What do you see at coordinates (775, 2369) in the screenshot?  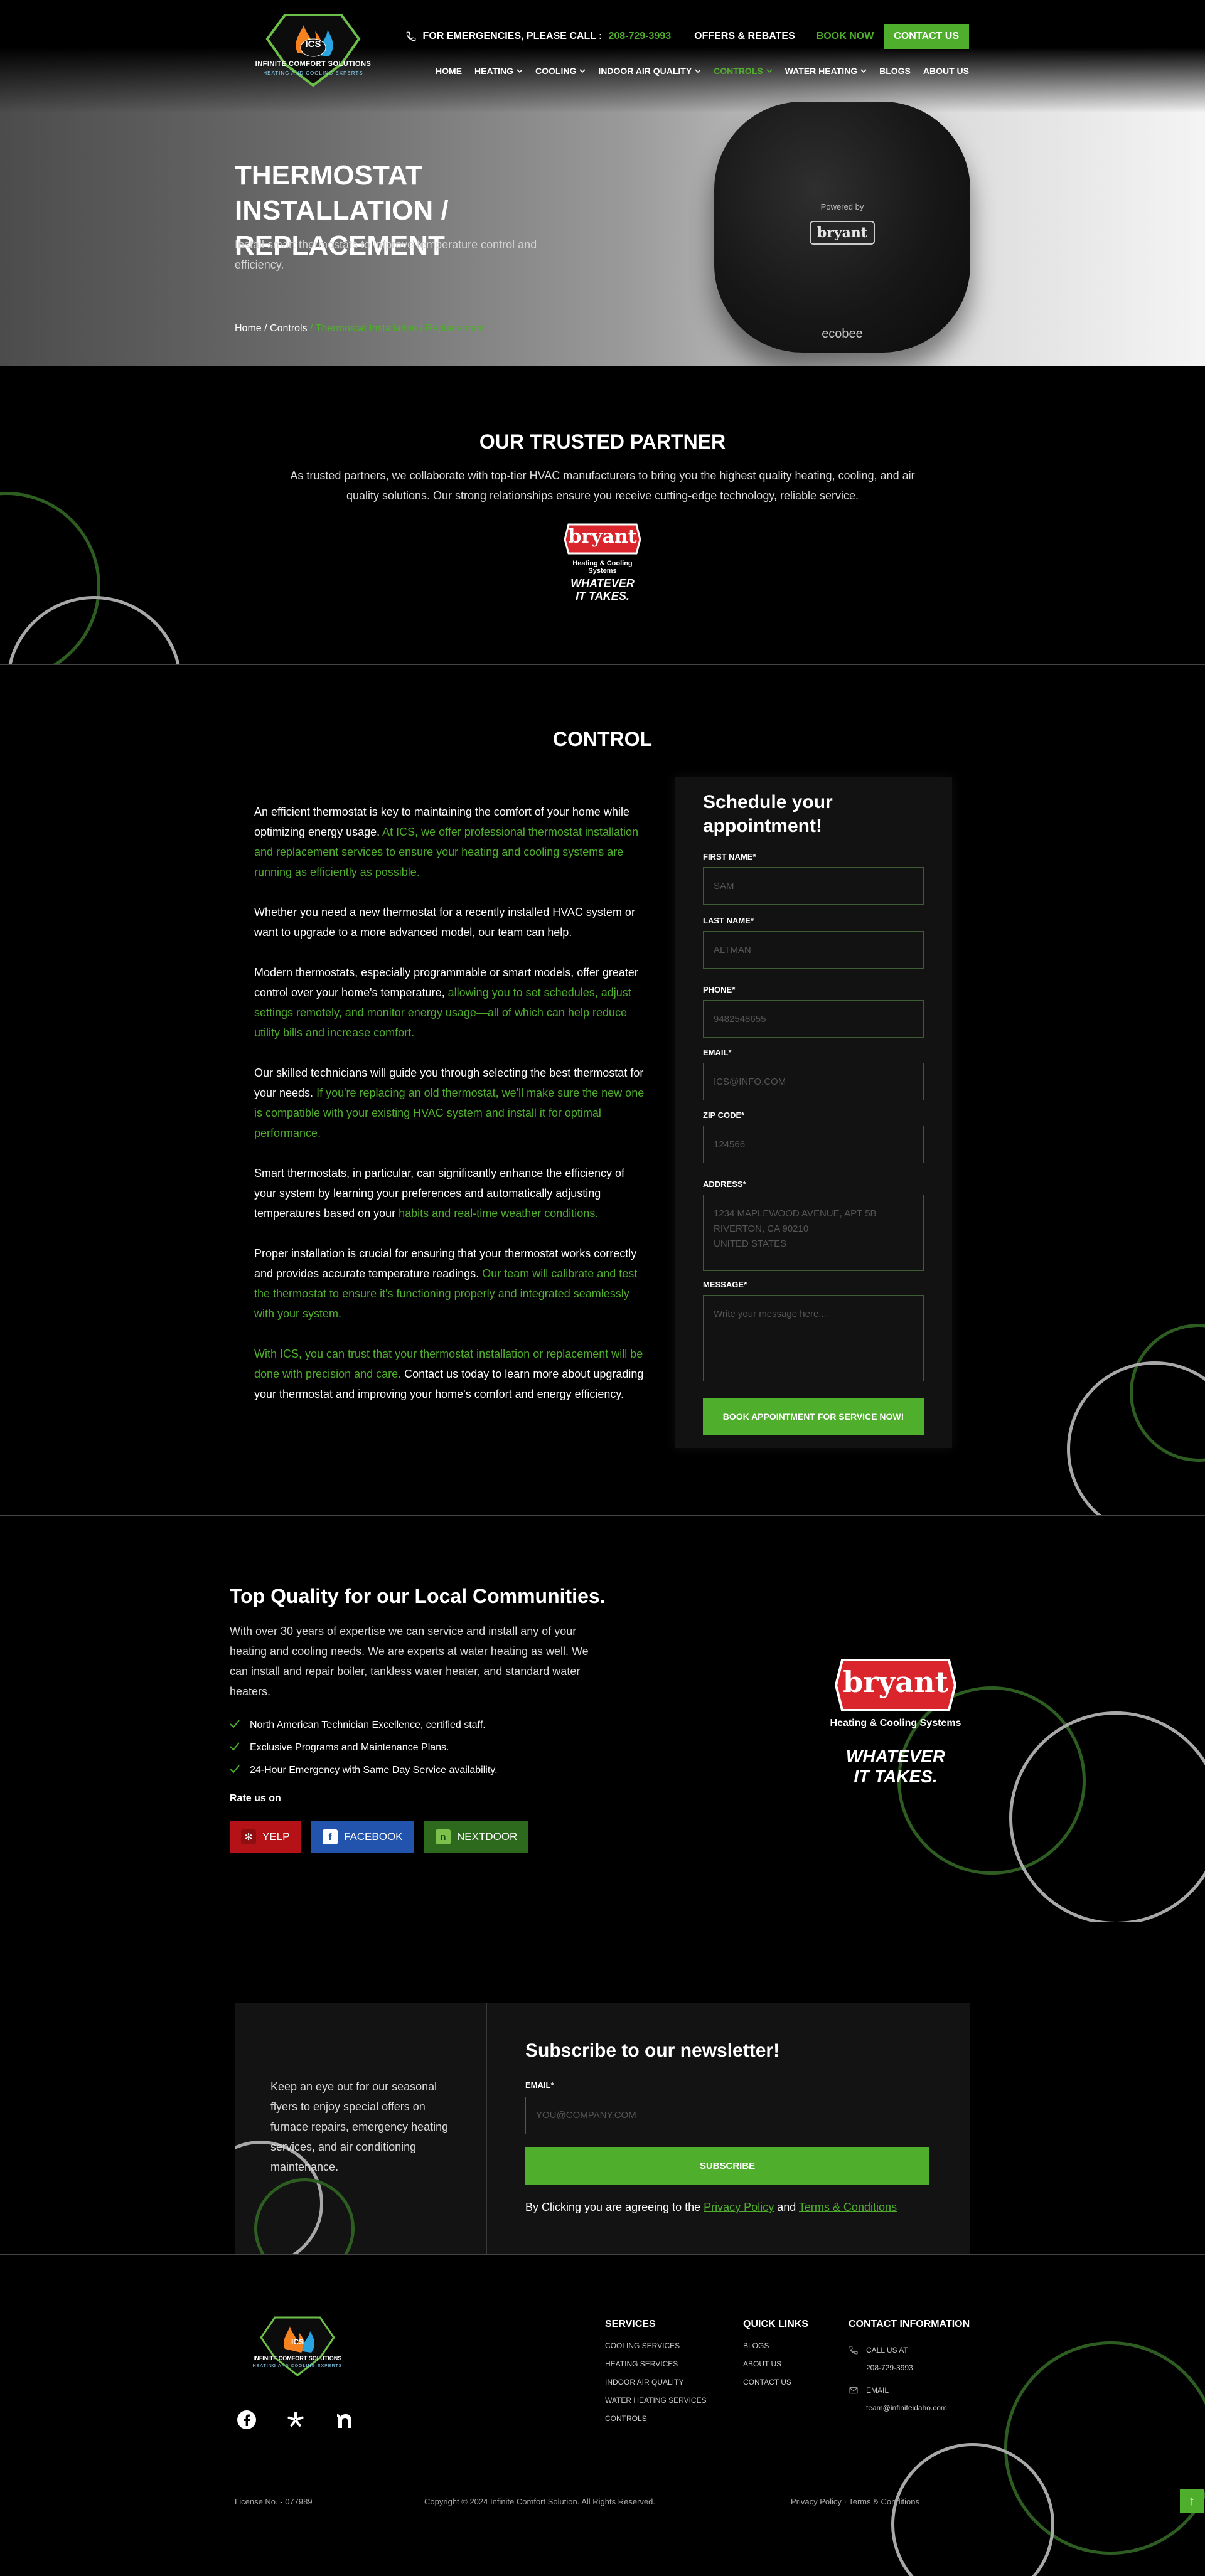 I see `footer-quick-link: ABOUT US` at bounding box center [775, 2369].